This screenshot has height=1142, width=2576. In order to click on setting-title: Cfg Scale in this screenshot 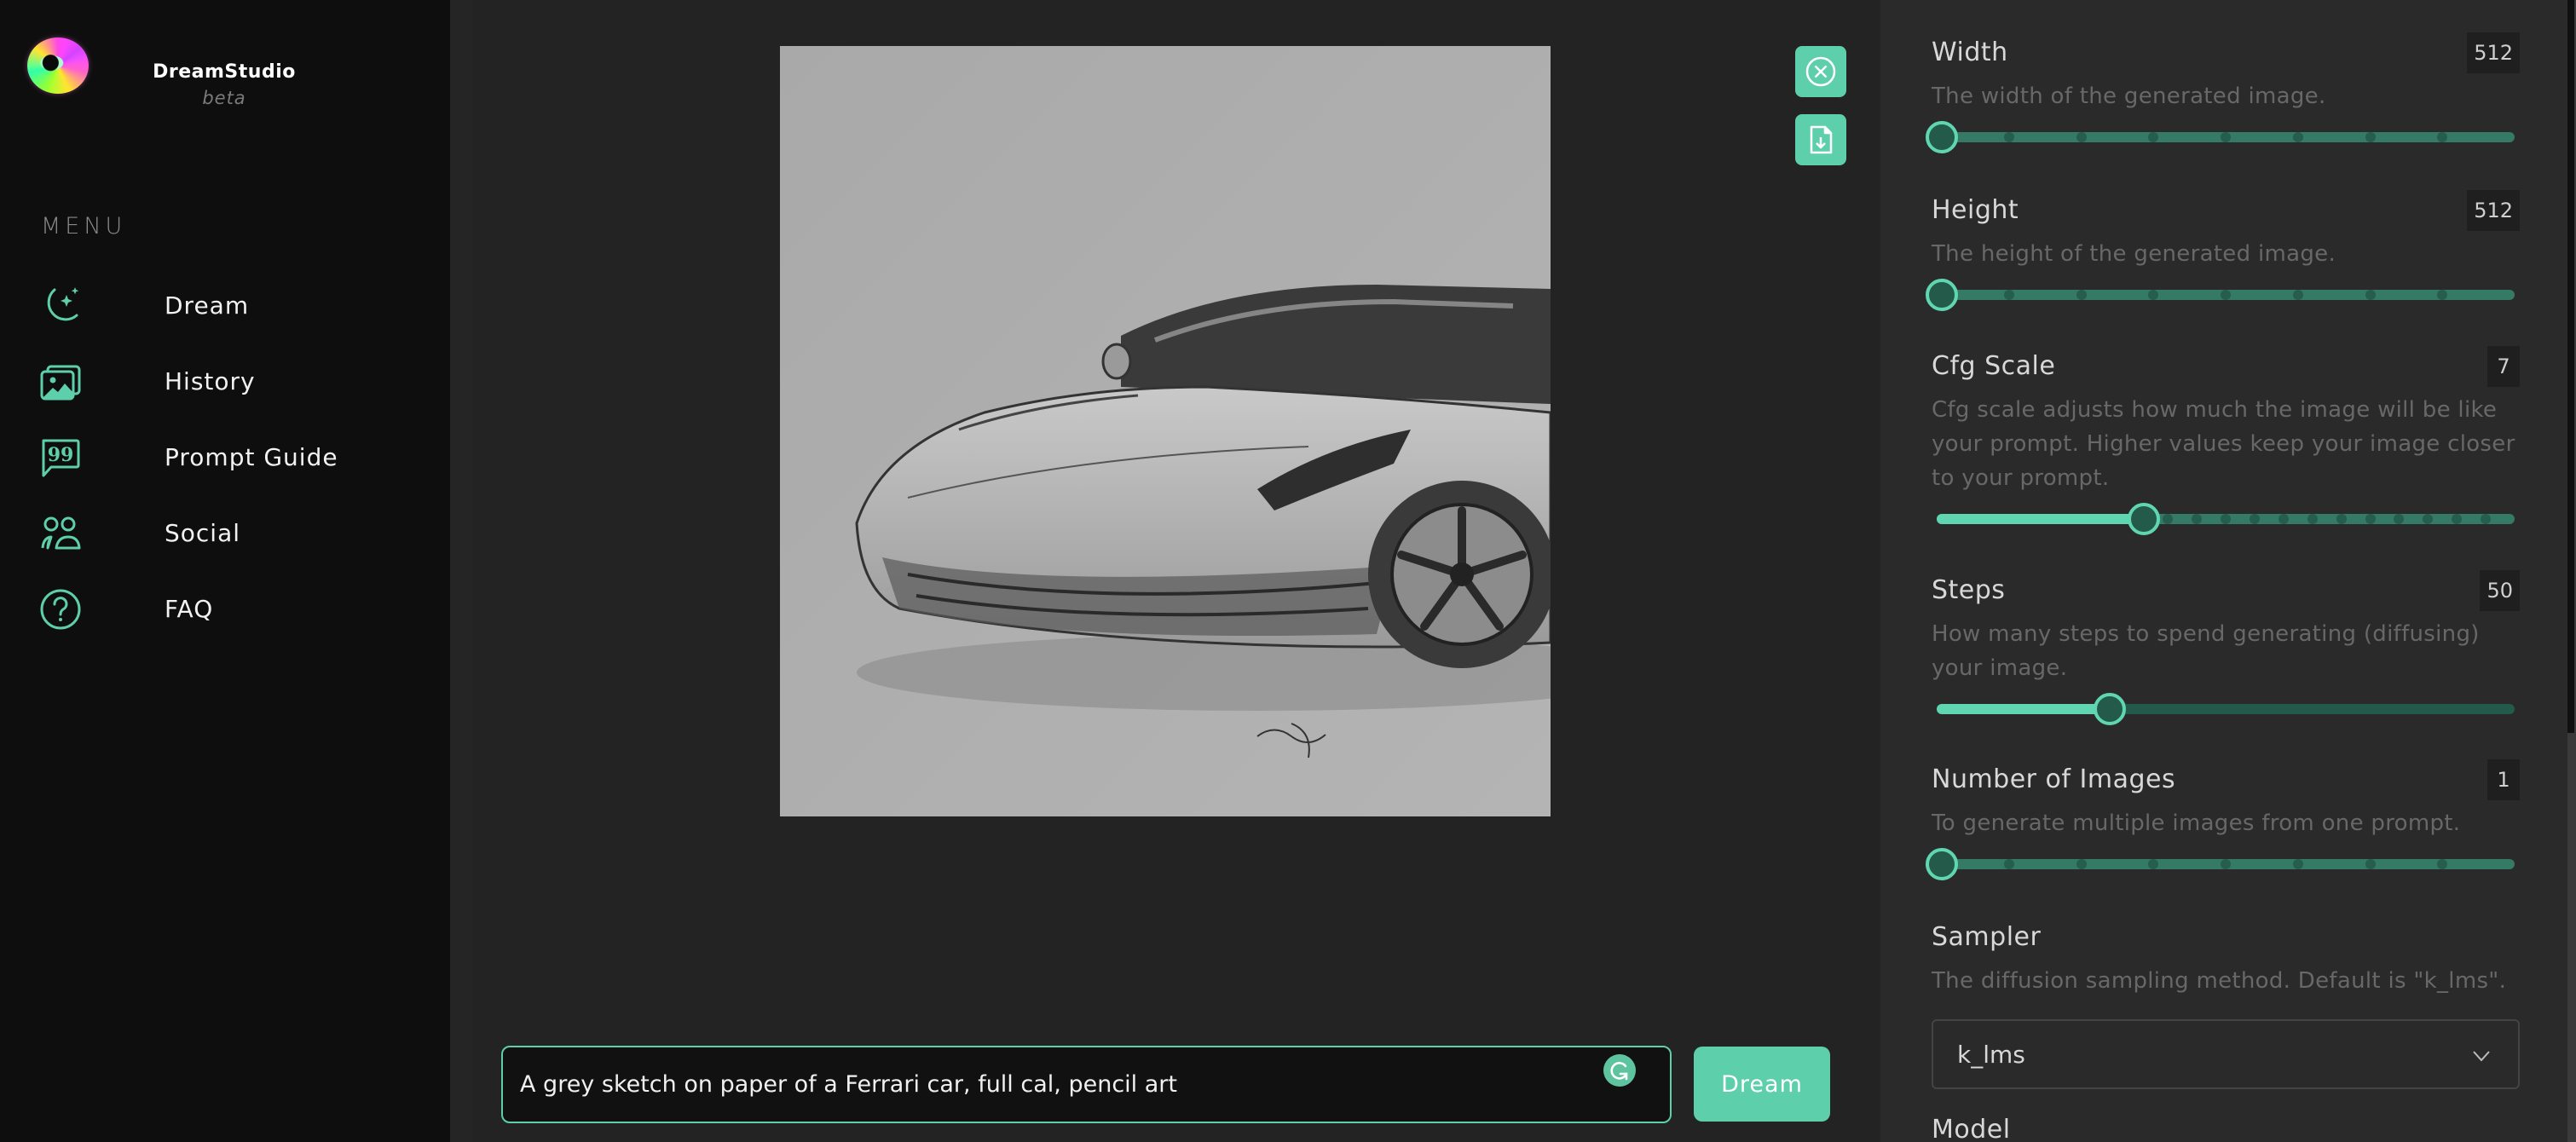, I will do `click(1994, 366)`.